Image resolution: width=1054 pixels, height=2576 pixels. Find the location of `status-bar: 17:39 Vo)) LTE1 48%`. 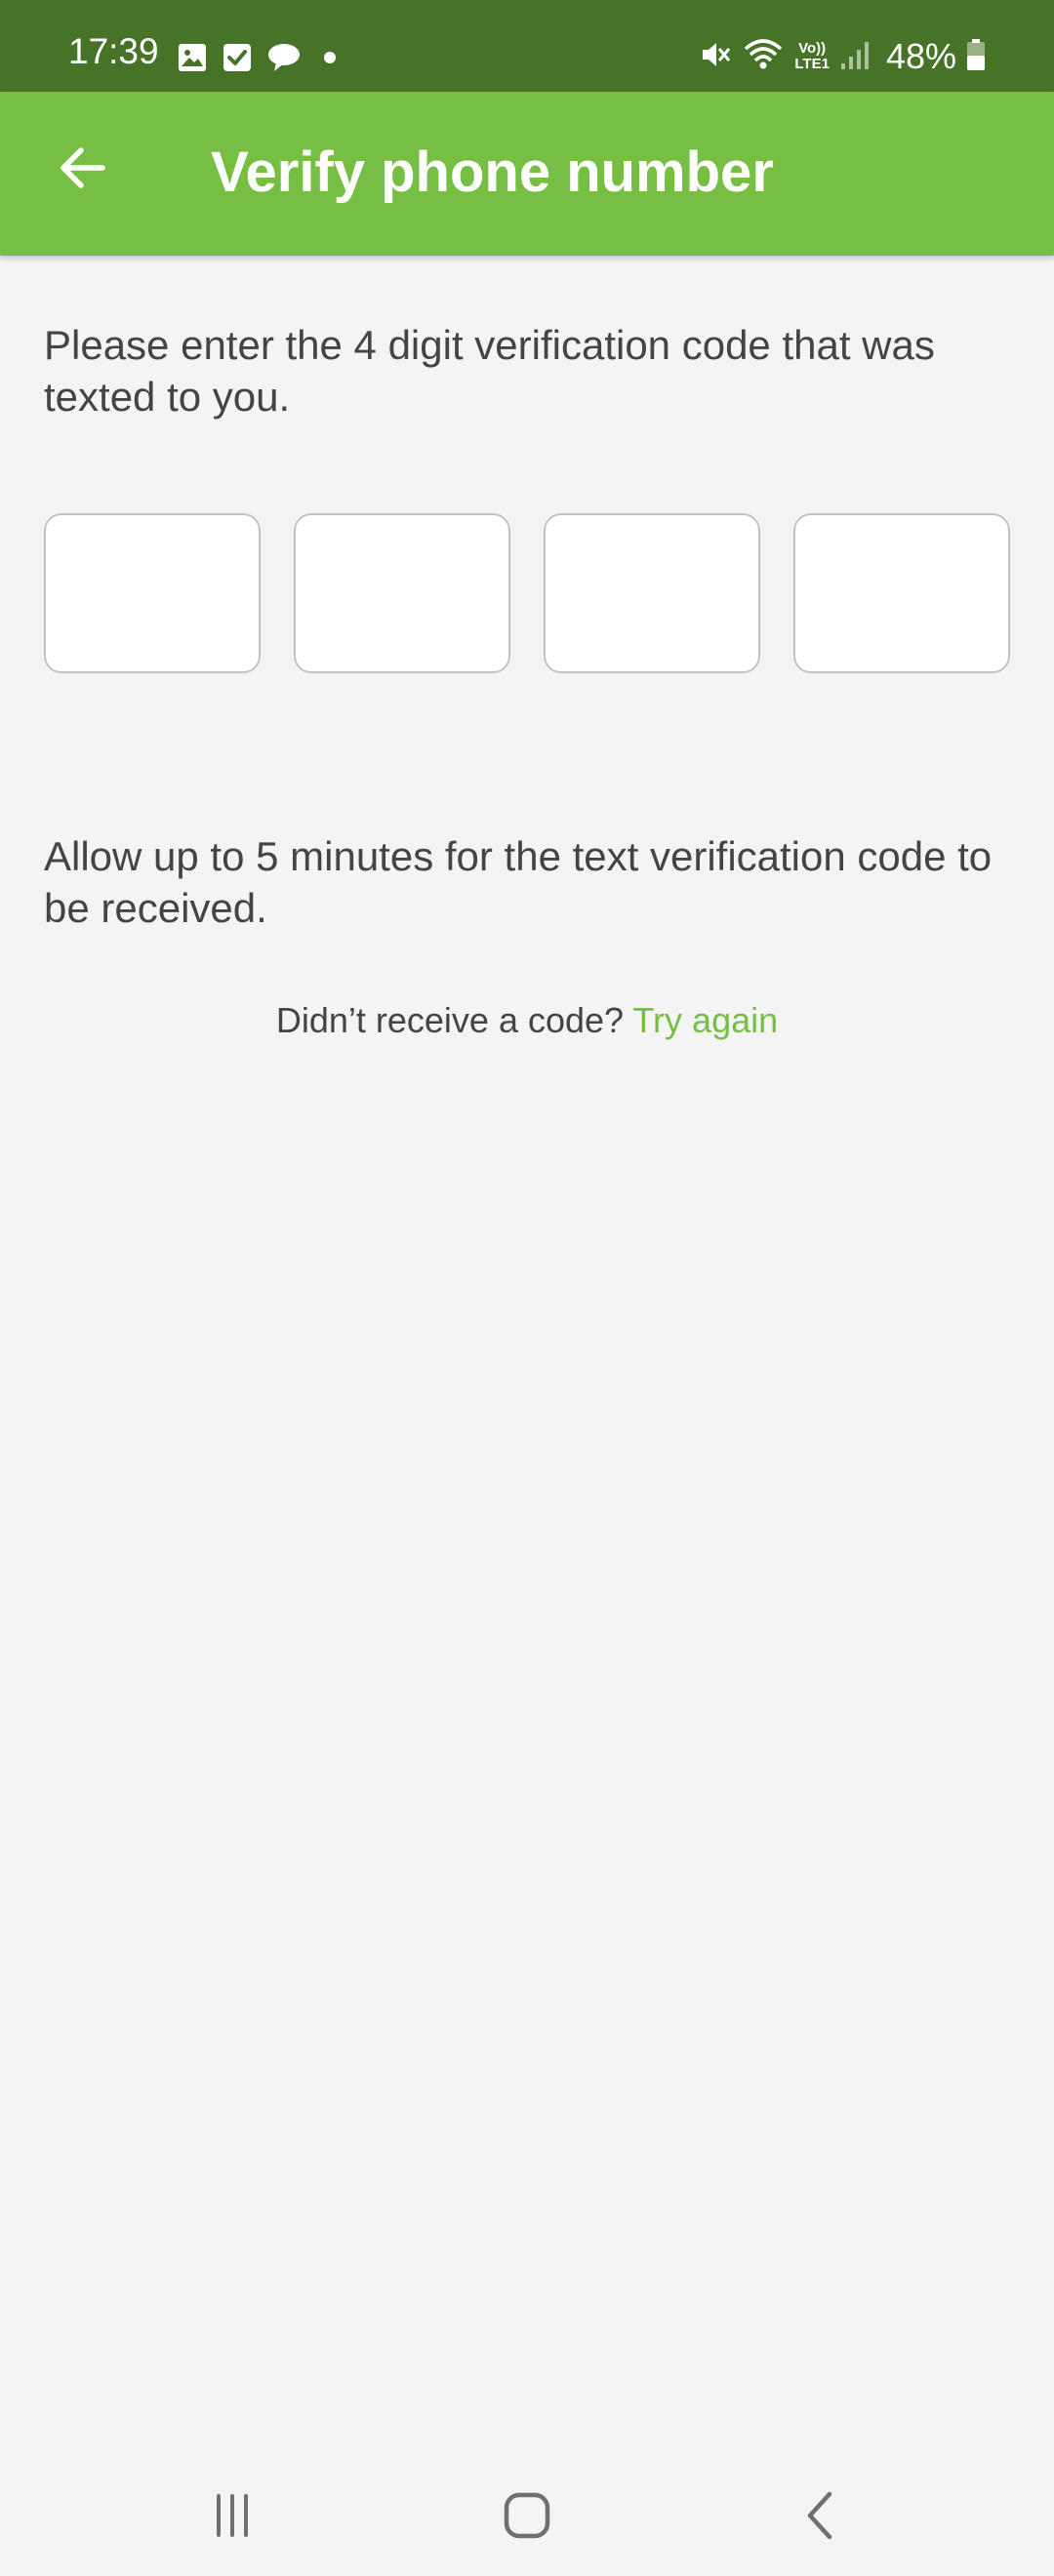

status-bar: 17:39 Vo)) LTE1 48% is located at coordinates (527, 46).